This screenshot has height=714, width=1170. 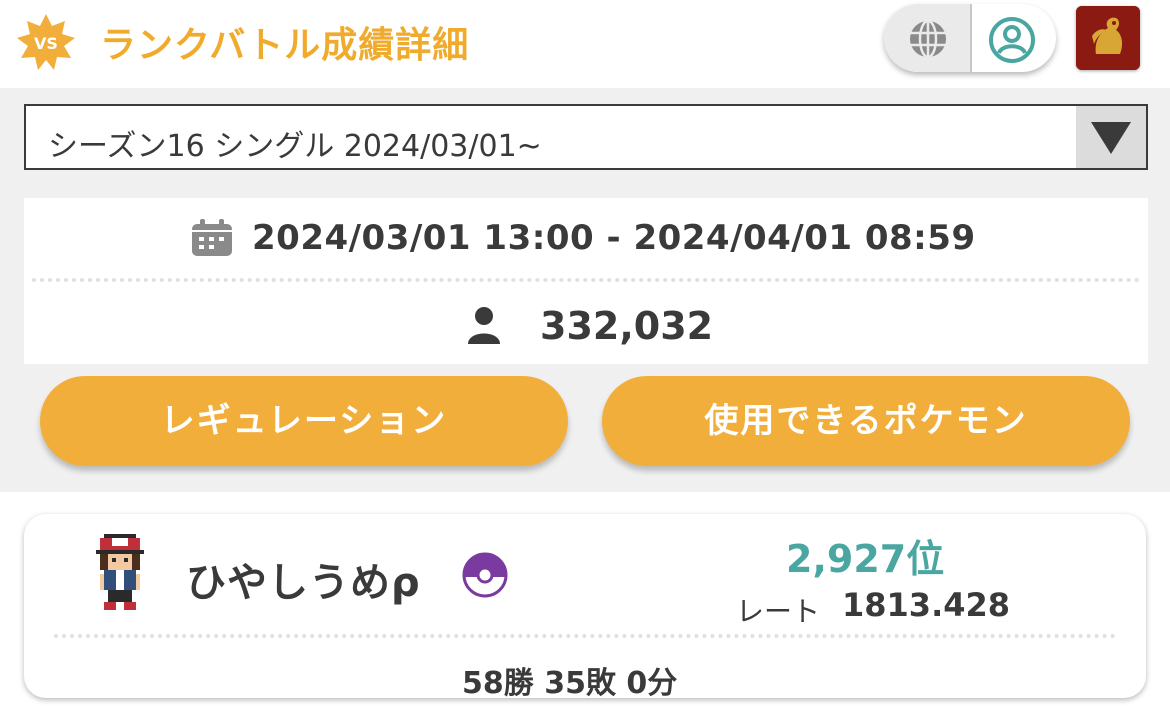 I want to click on master-ball-icon, so click(x=485, y=575).